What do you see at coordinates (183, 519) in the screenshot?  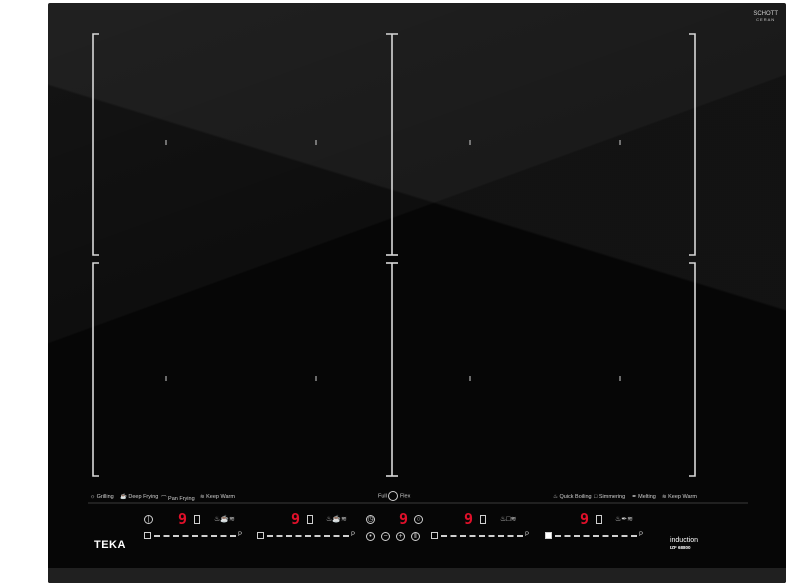 I see `display-front-left: 9` at bounding box center [183, 519].